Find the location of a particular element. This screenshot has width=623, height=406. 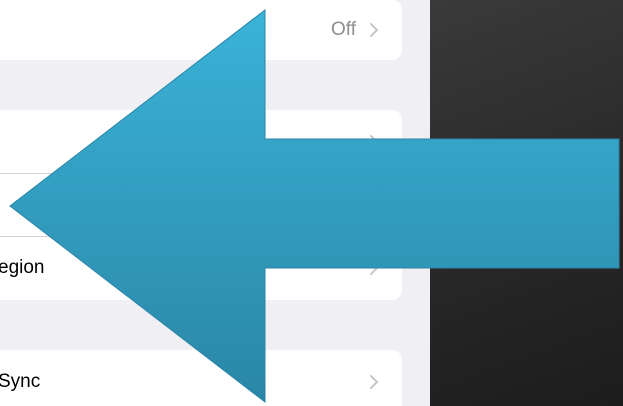

settings-group-1: Off is located at coordinates (201, 30).